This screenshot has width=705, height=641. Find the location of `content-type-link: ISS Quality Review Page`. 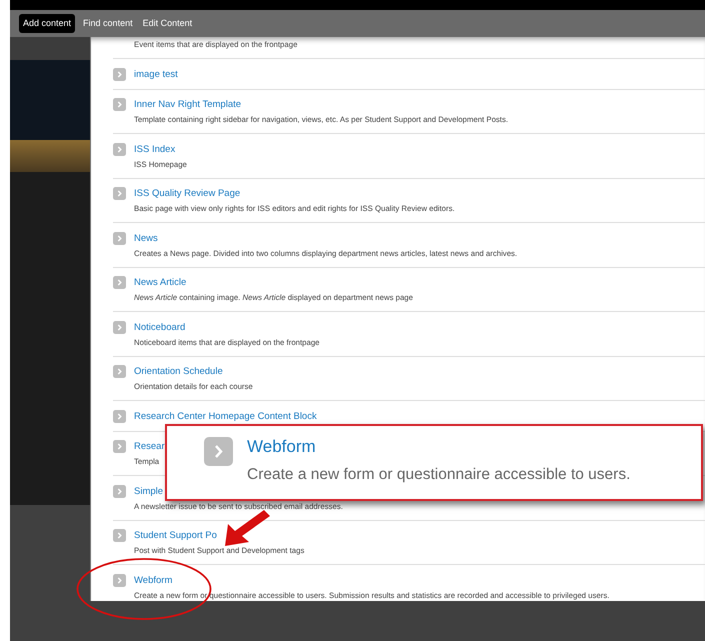

content-type-link: ISS Quality Review Page is located at coordinates (187, 193).